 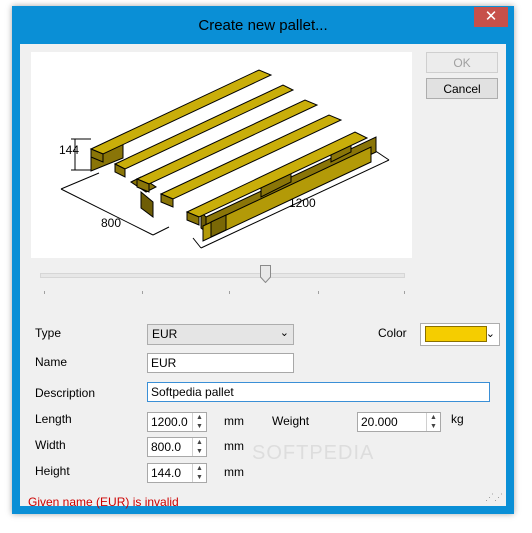 What do you see at coordinates (318, 392) in the screenshot?
I see `description-input: Softpedia pallet` at bounding box center [318, 392].